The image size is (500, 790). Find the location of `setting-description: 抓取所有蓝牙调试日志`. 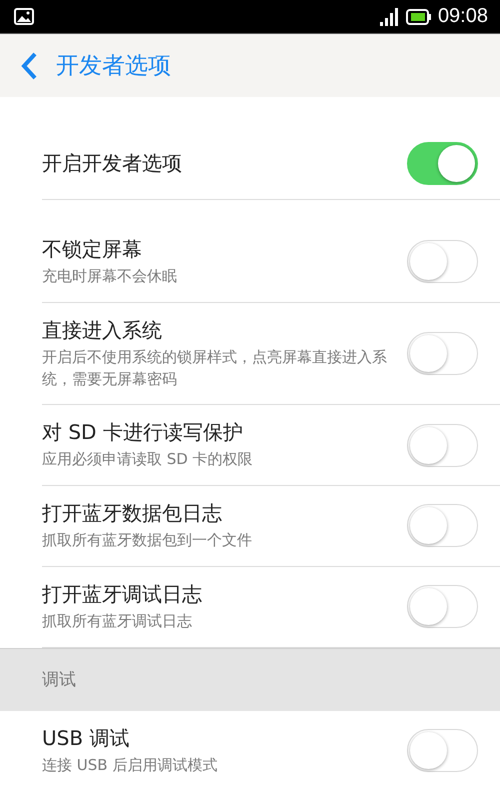

setting-description: 抓取所有蓝牙调试日志 is located at coordinates (117, 621).